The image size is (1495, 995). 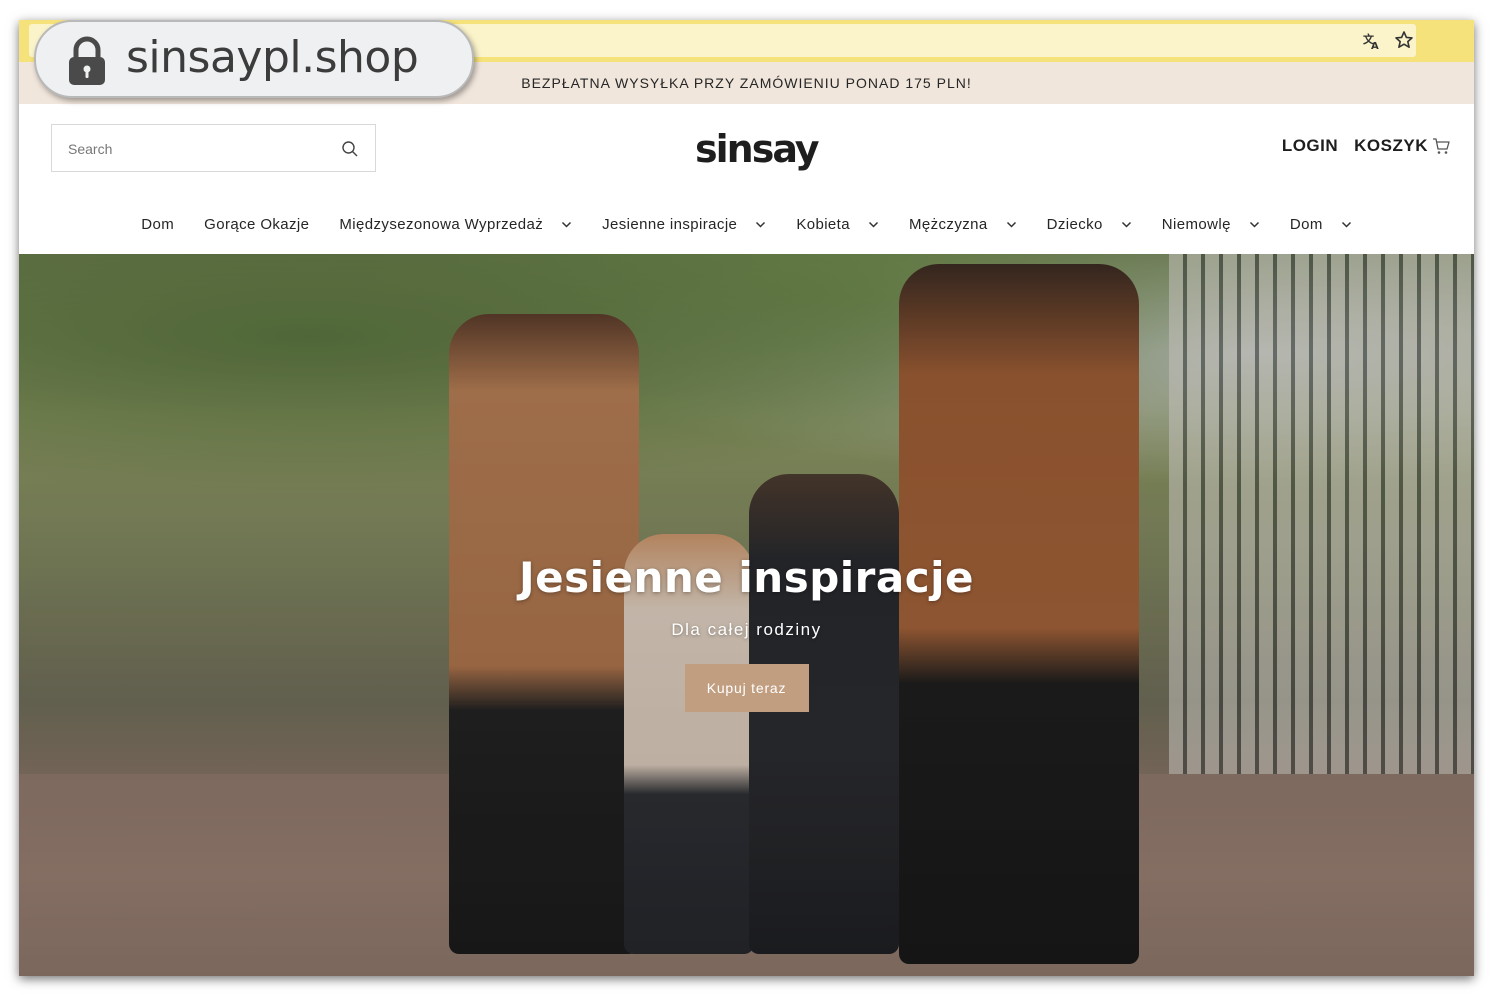 I want to click on login-link: LOGIN, so click(x=1310, y=146).